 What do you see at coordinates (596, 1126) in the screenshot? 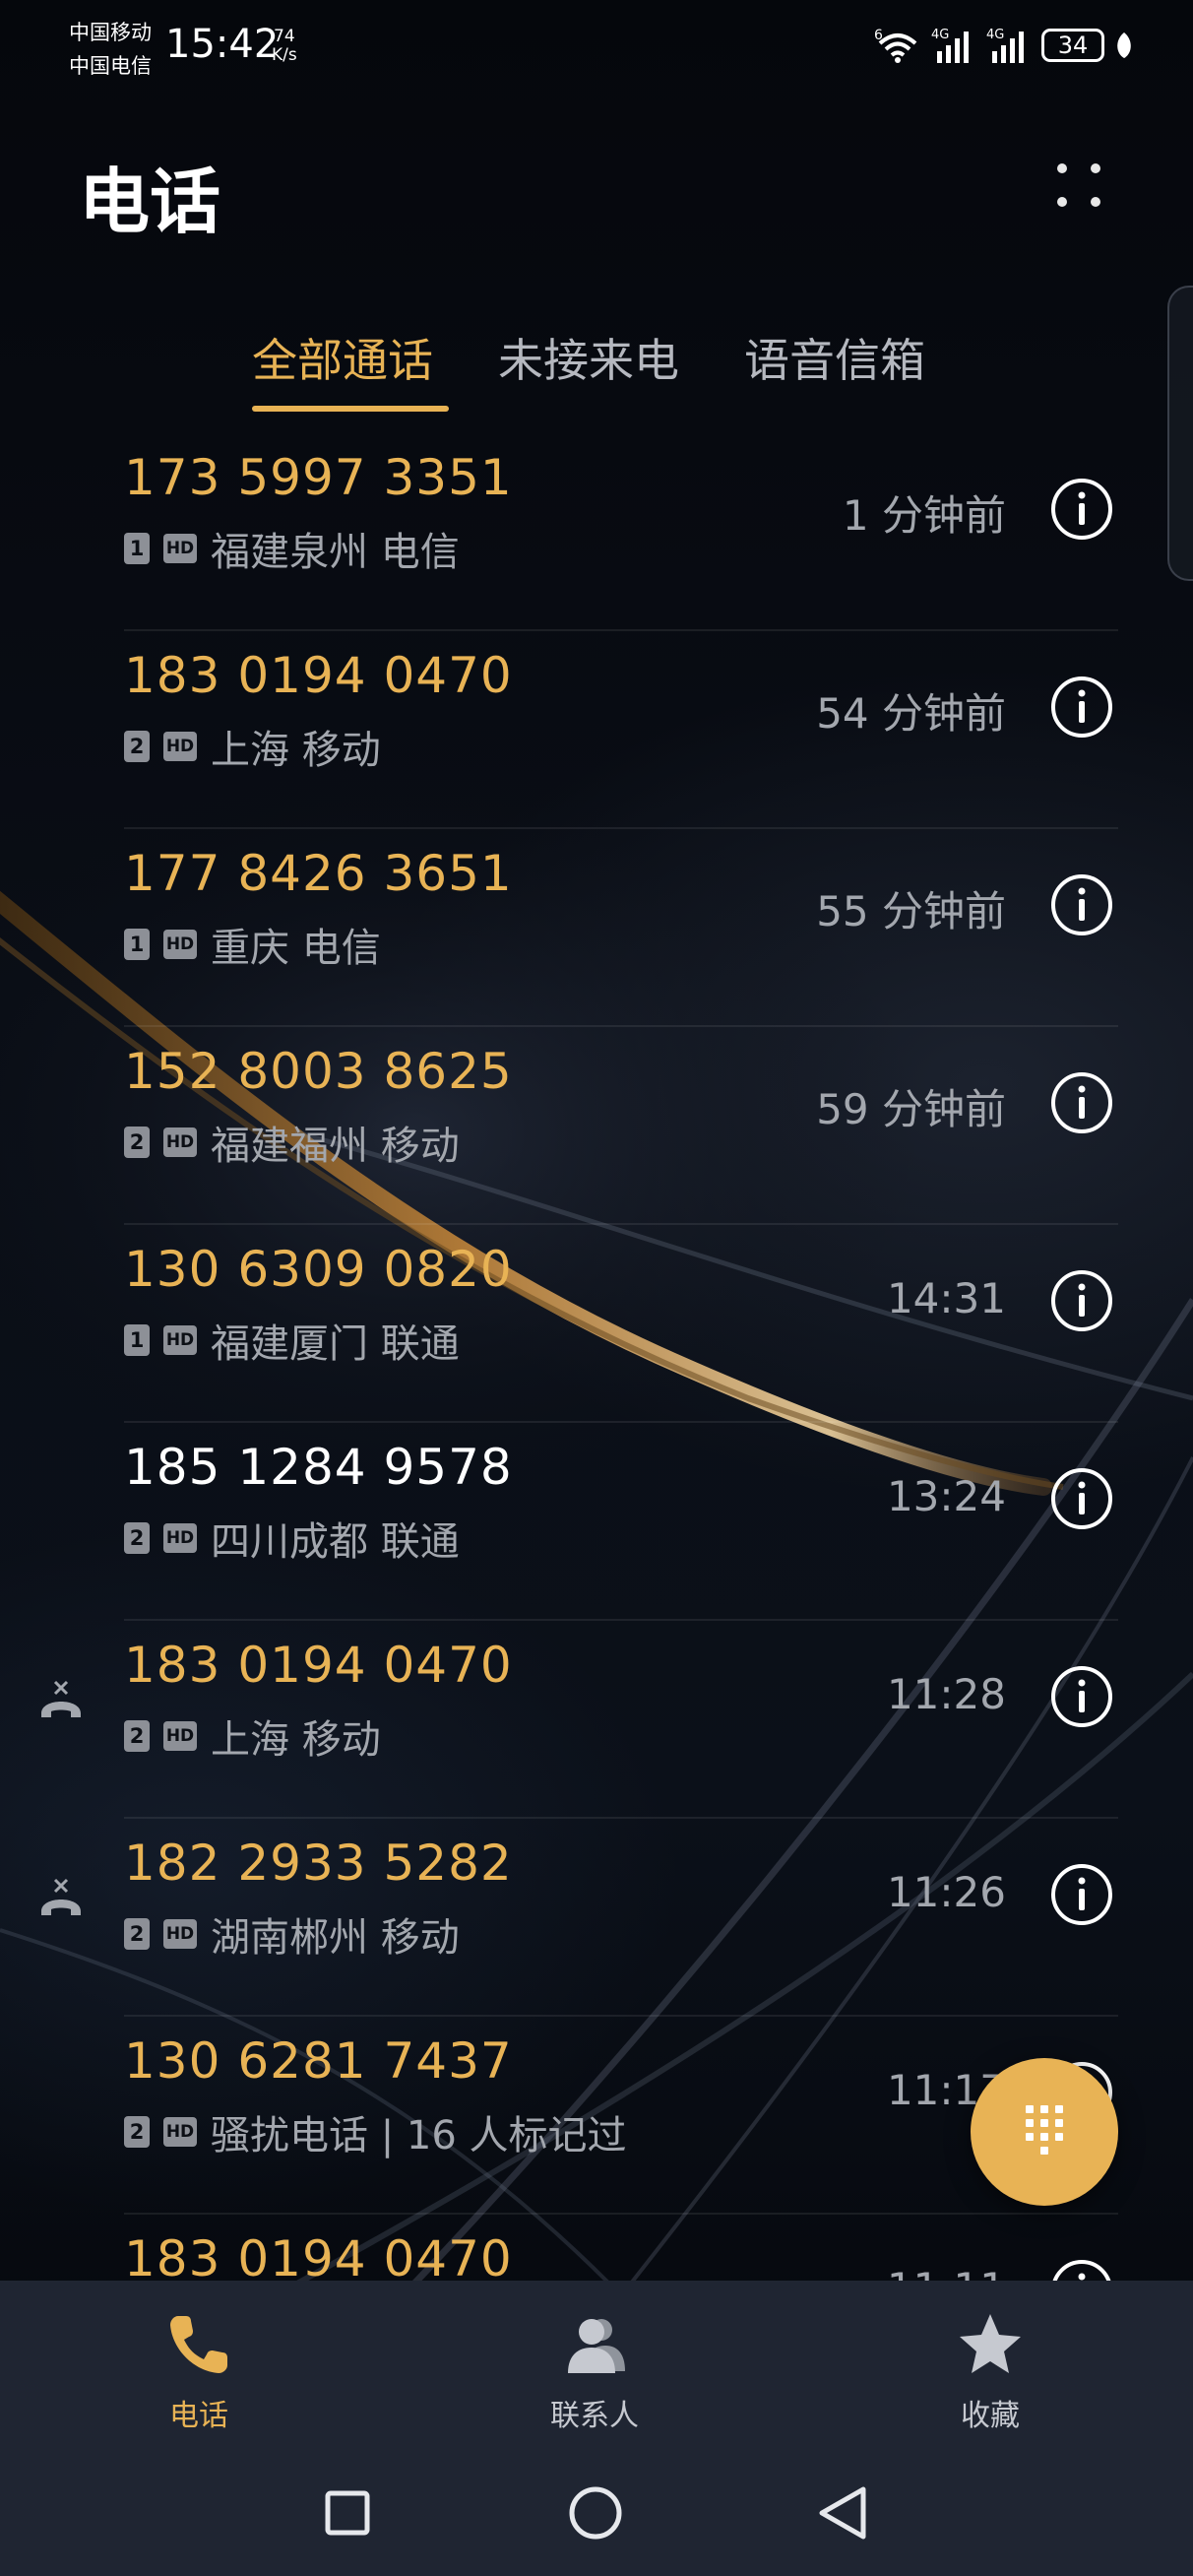
I see `call-log-row: 152 8003 8625 2 HD 福建福州 移动 59 分钟前` at bounding box center [596, 1126].